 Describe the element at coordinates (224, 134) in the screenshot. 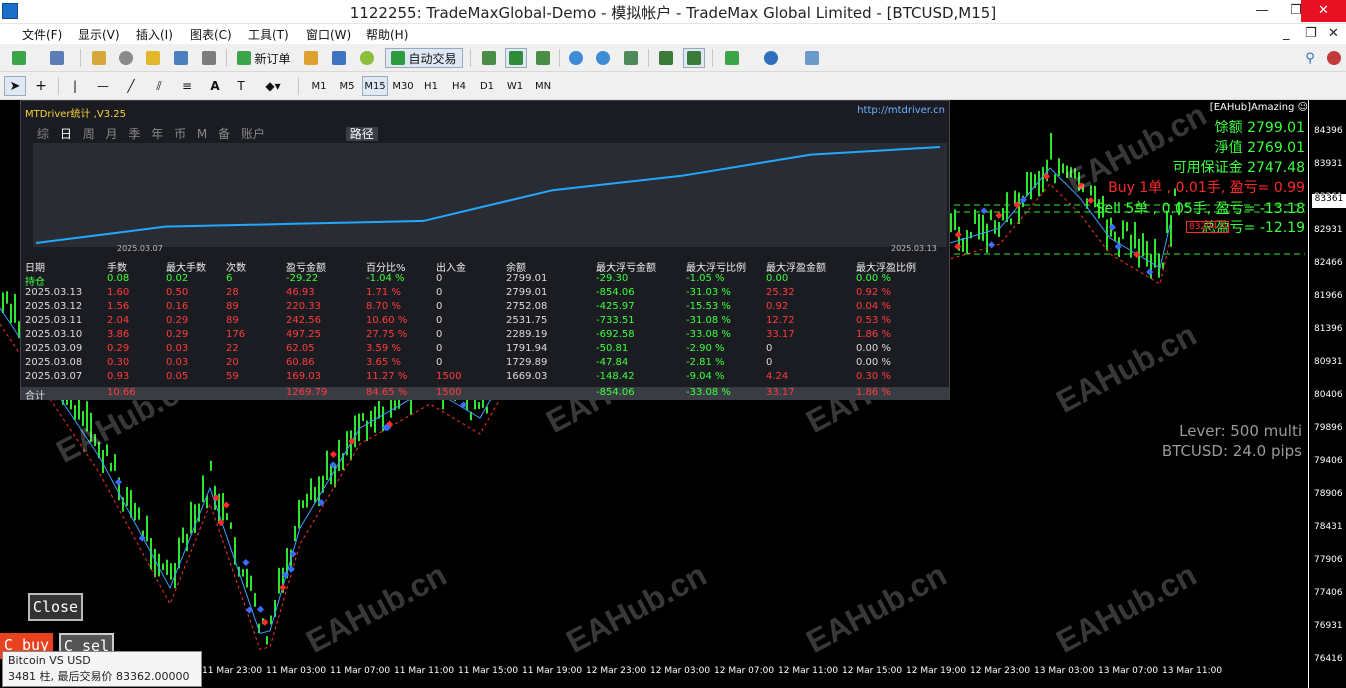

I see `tab-notes: 备` at that location.